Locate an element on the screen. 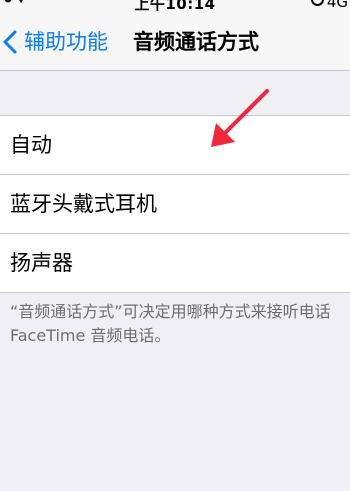  option-label: 自动 is located at coordinates (31, 145).